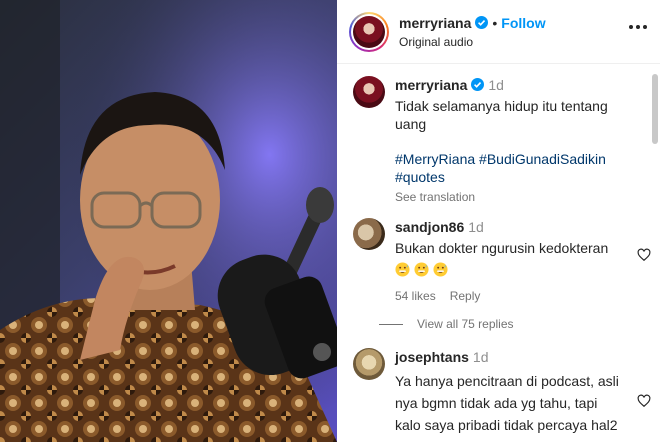  What do you see at coordinates (369, 92) in the screenshot?
I see `caption-avatar` at bounding box center [369, 92].